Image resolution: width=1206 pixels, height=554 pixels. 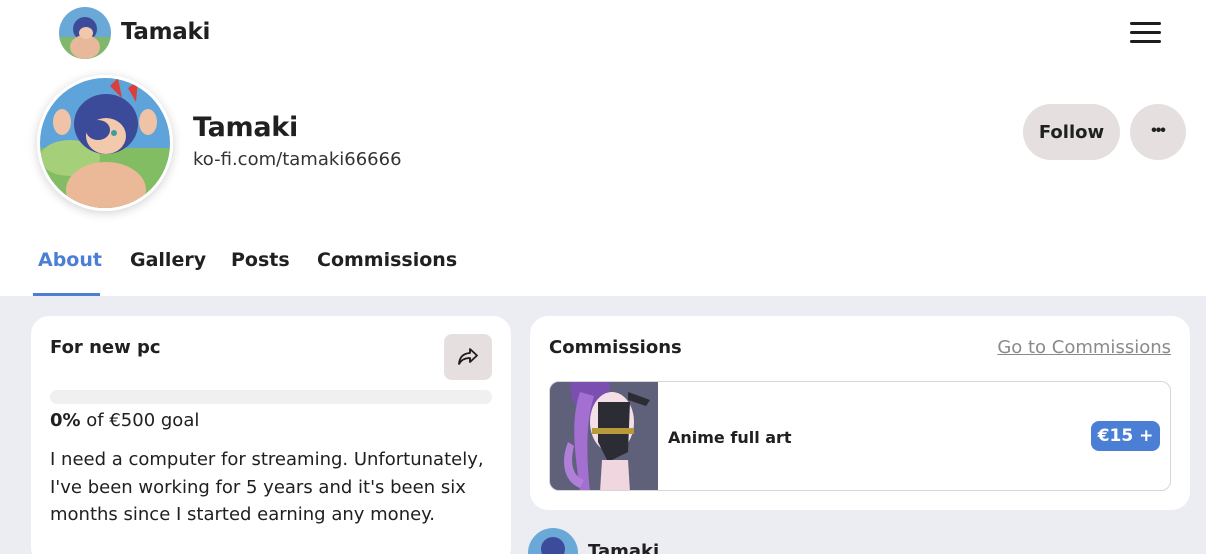 I want to click on profile-avatar, so click(x=105, y=143).